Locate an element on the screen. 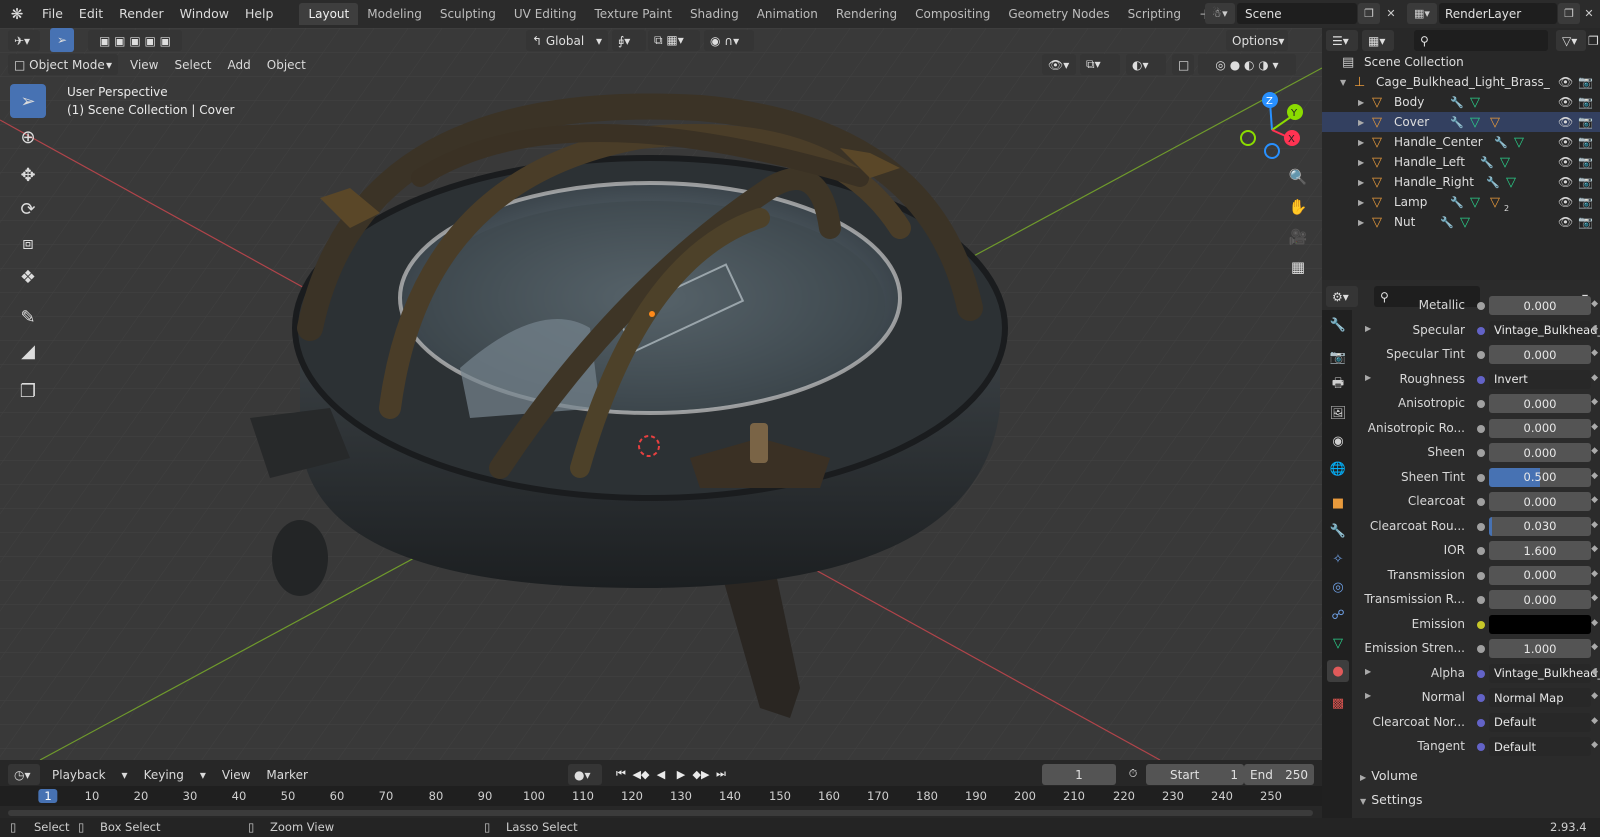  world-tab-icon: 🌐 is located at coordinates (1338, 469).